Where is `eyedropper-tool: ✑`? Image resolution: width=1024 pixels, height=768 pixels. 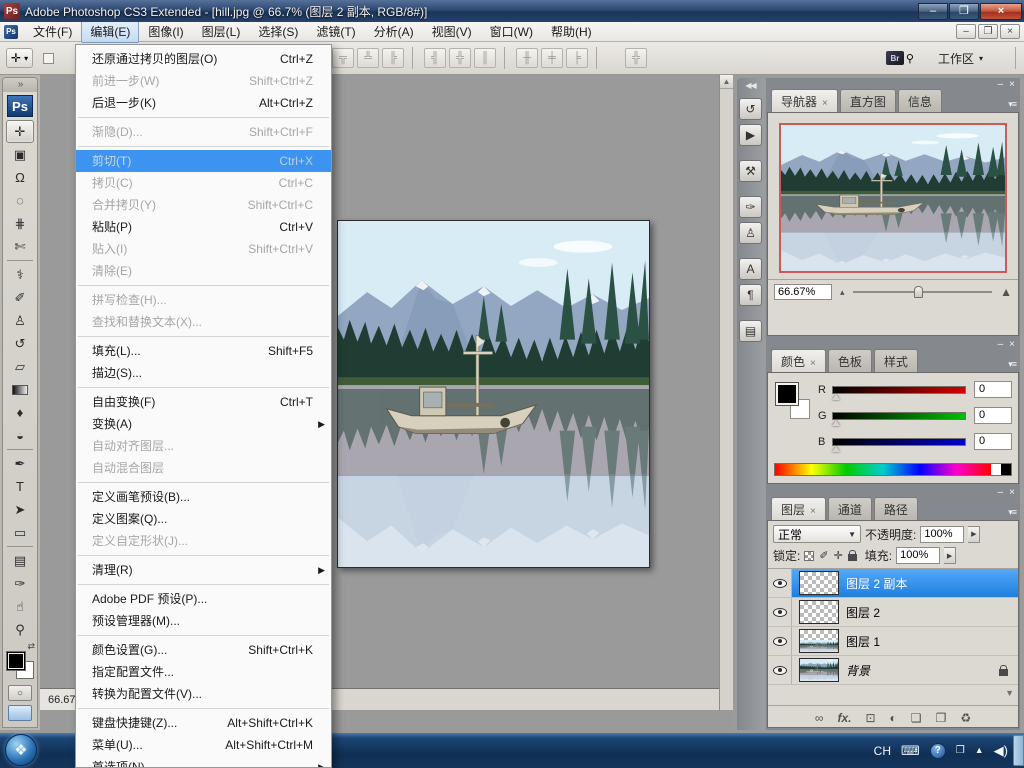
eyedropper-tool: ✑ is located at coordinates (20, 583).